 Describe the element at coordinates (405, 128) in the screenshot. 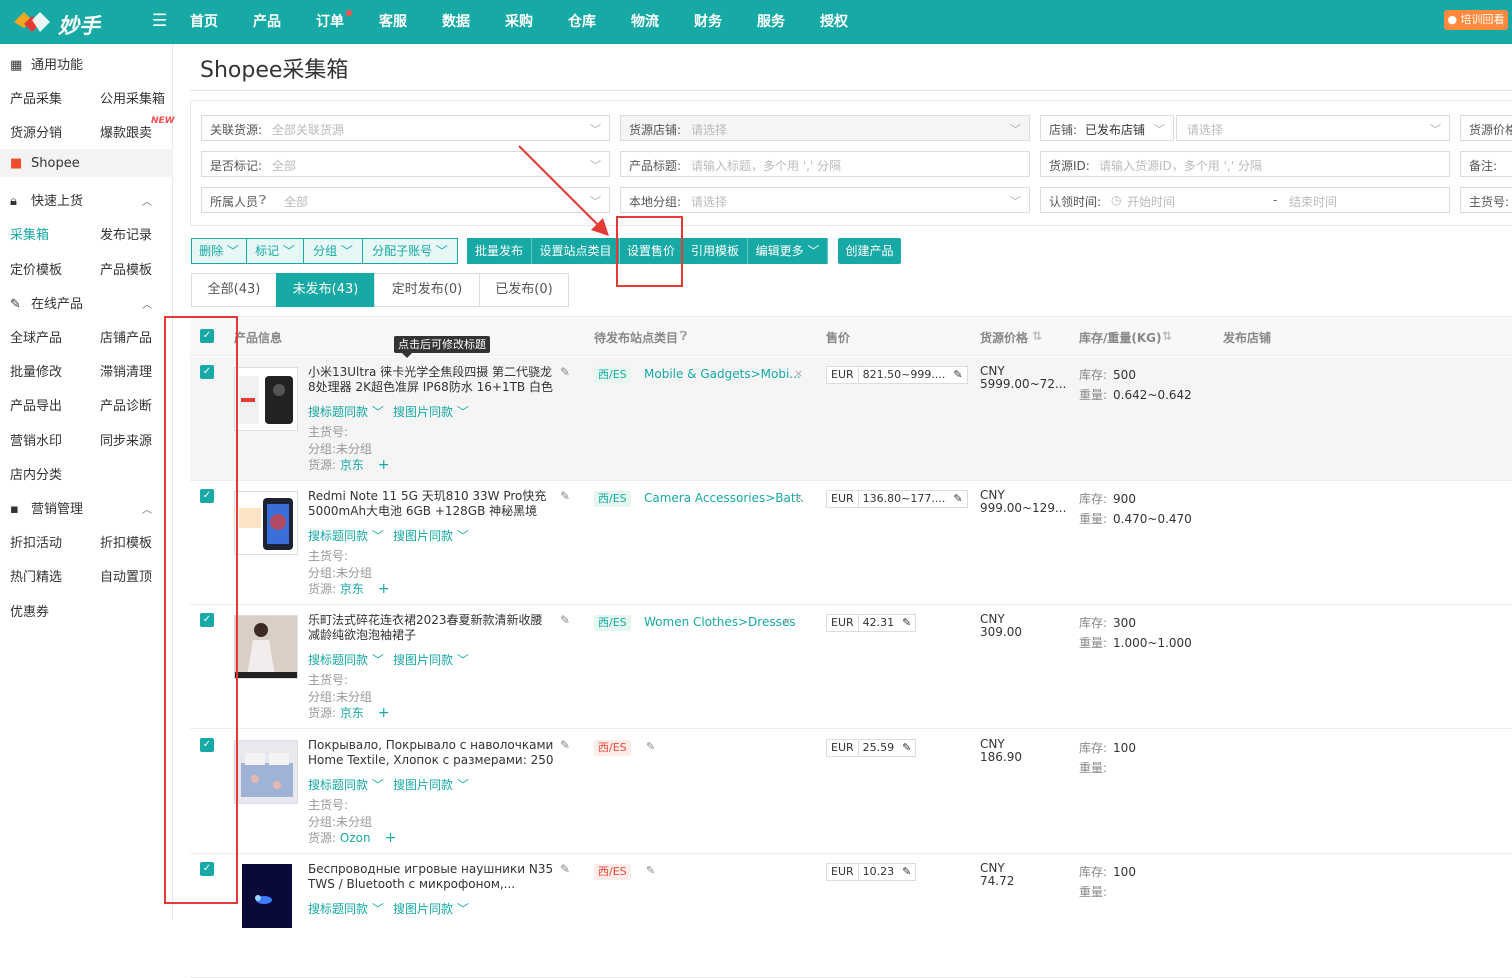

I see `linked-source-select: 关联货源: 全部关联货源 ﹀` at that location.